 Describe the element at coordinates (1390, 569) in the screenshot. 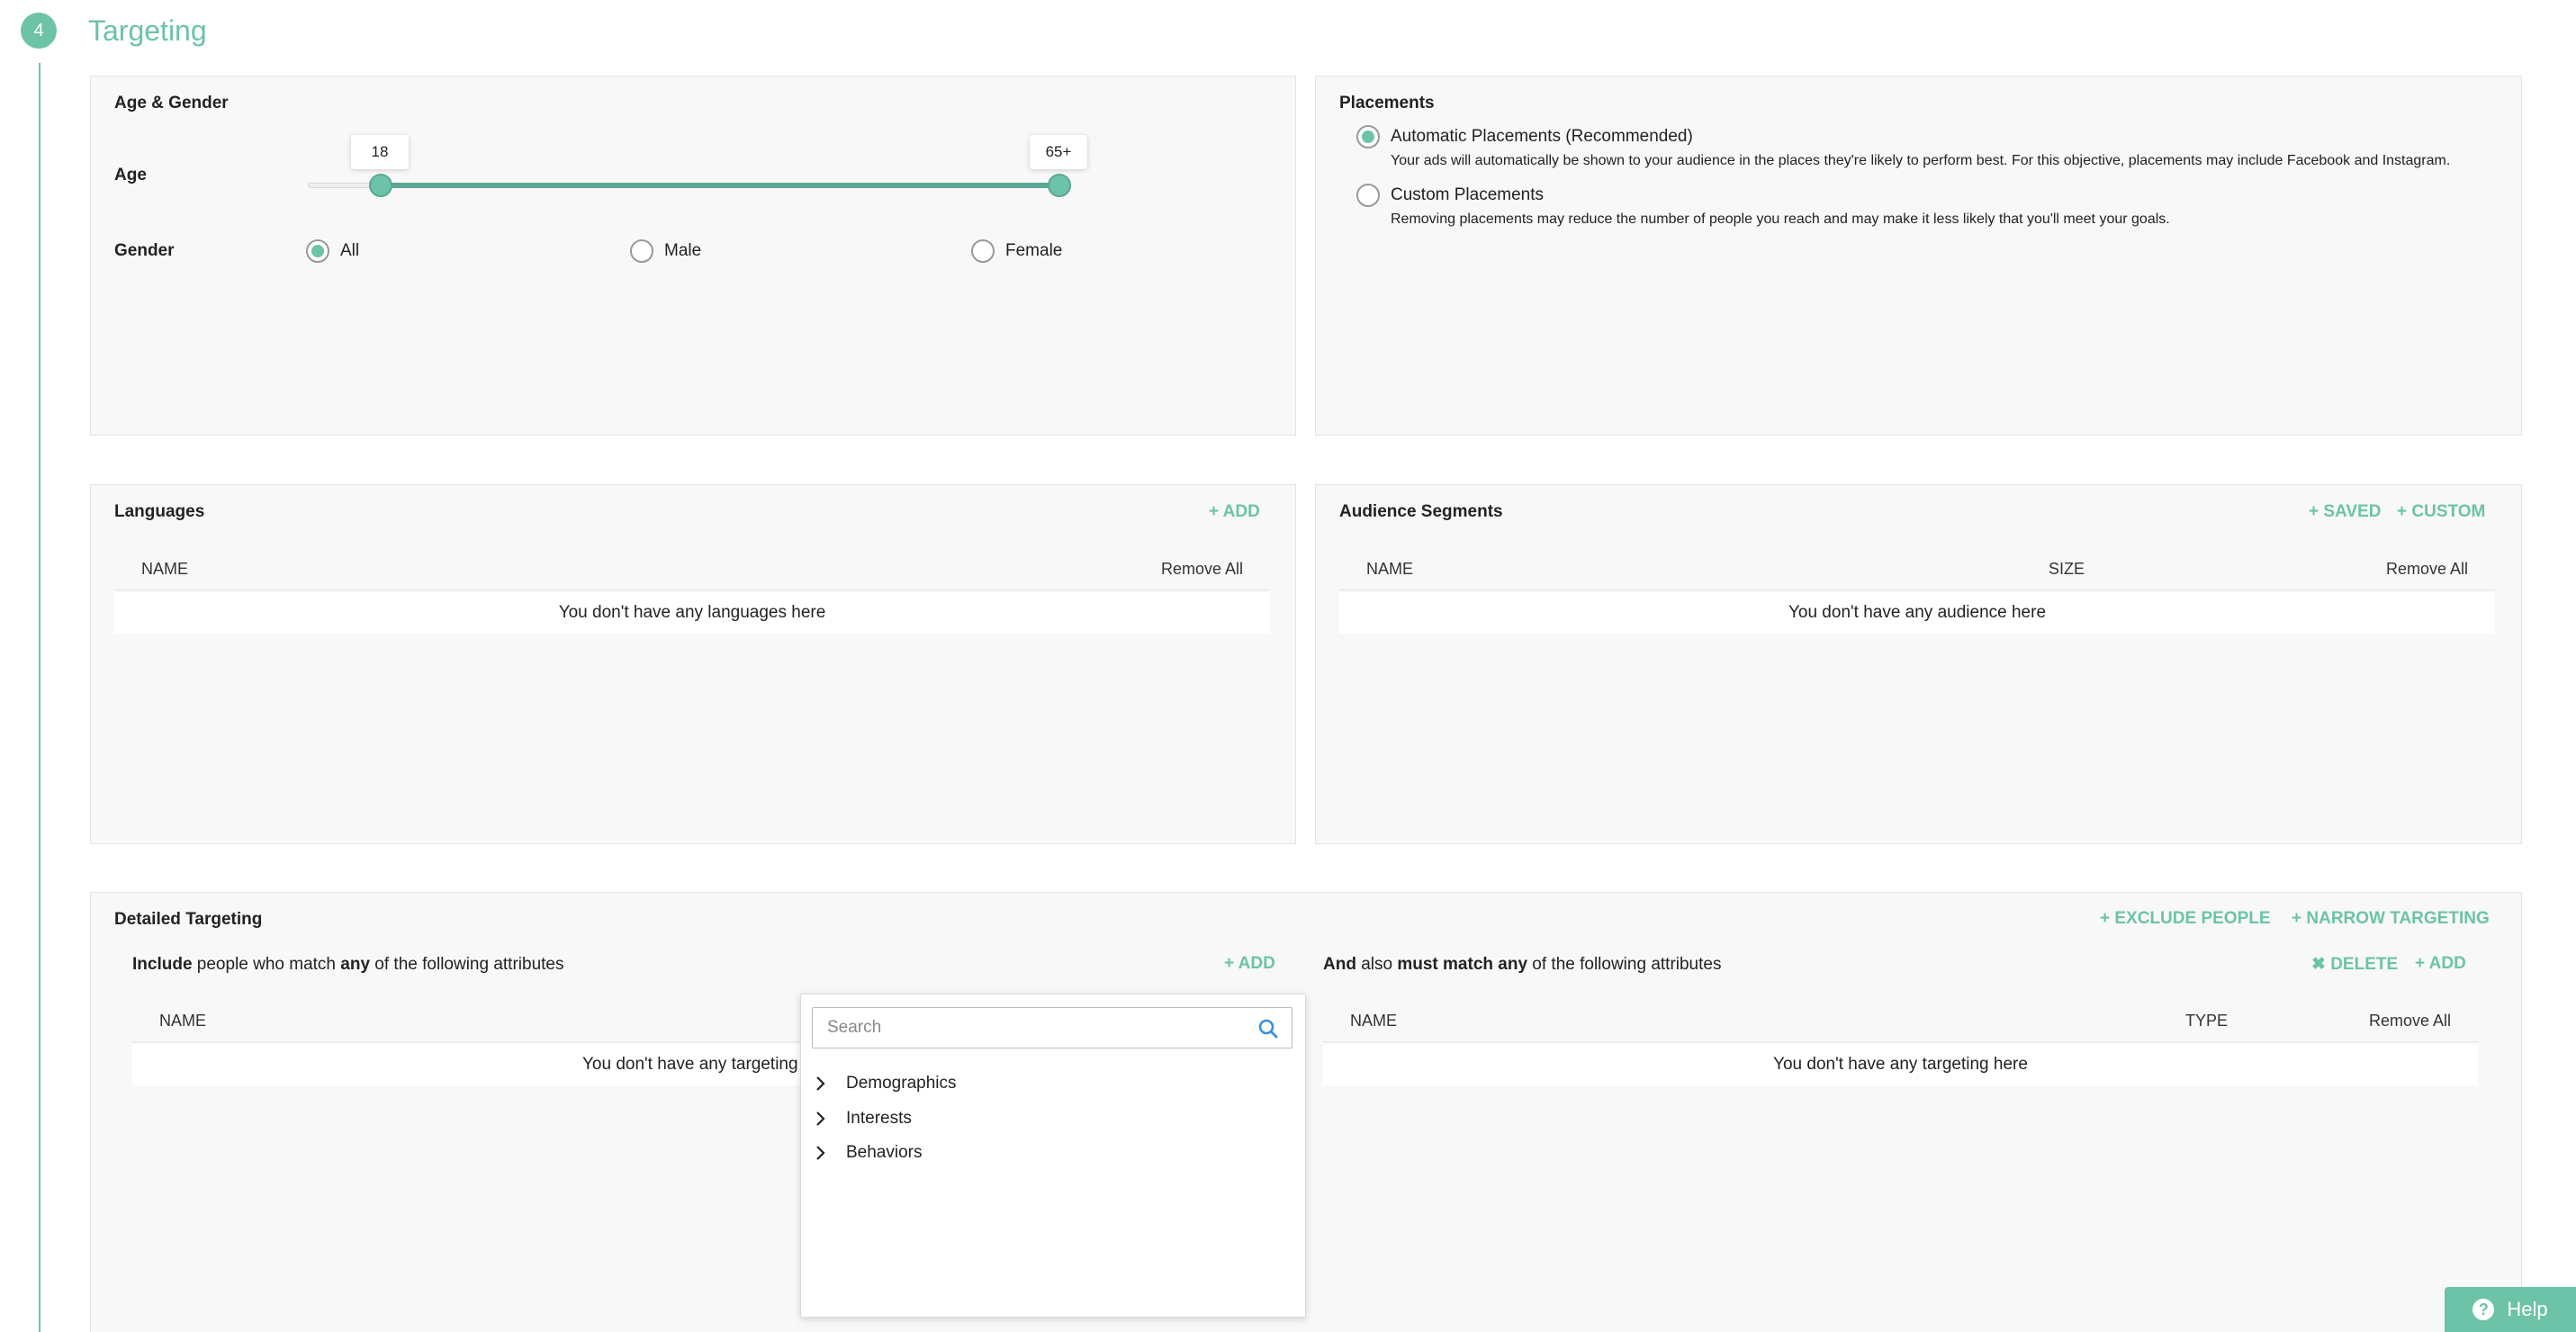

I see `audience-col-name: NAME` at that location.